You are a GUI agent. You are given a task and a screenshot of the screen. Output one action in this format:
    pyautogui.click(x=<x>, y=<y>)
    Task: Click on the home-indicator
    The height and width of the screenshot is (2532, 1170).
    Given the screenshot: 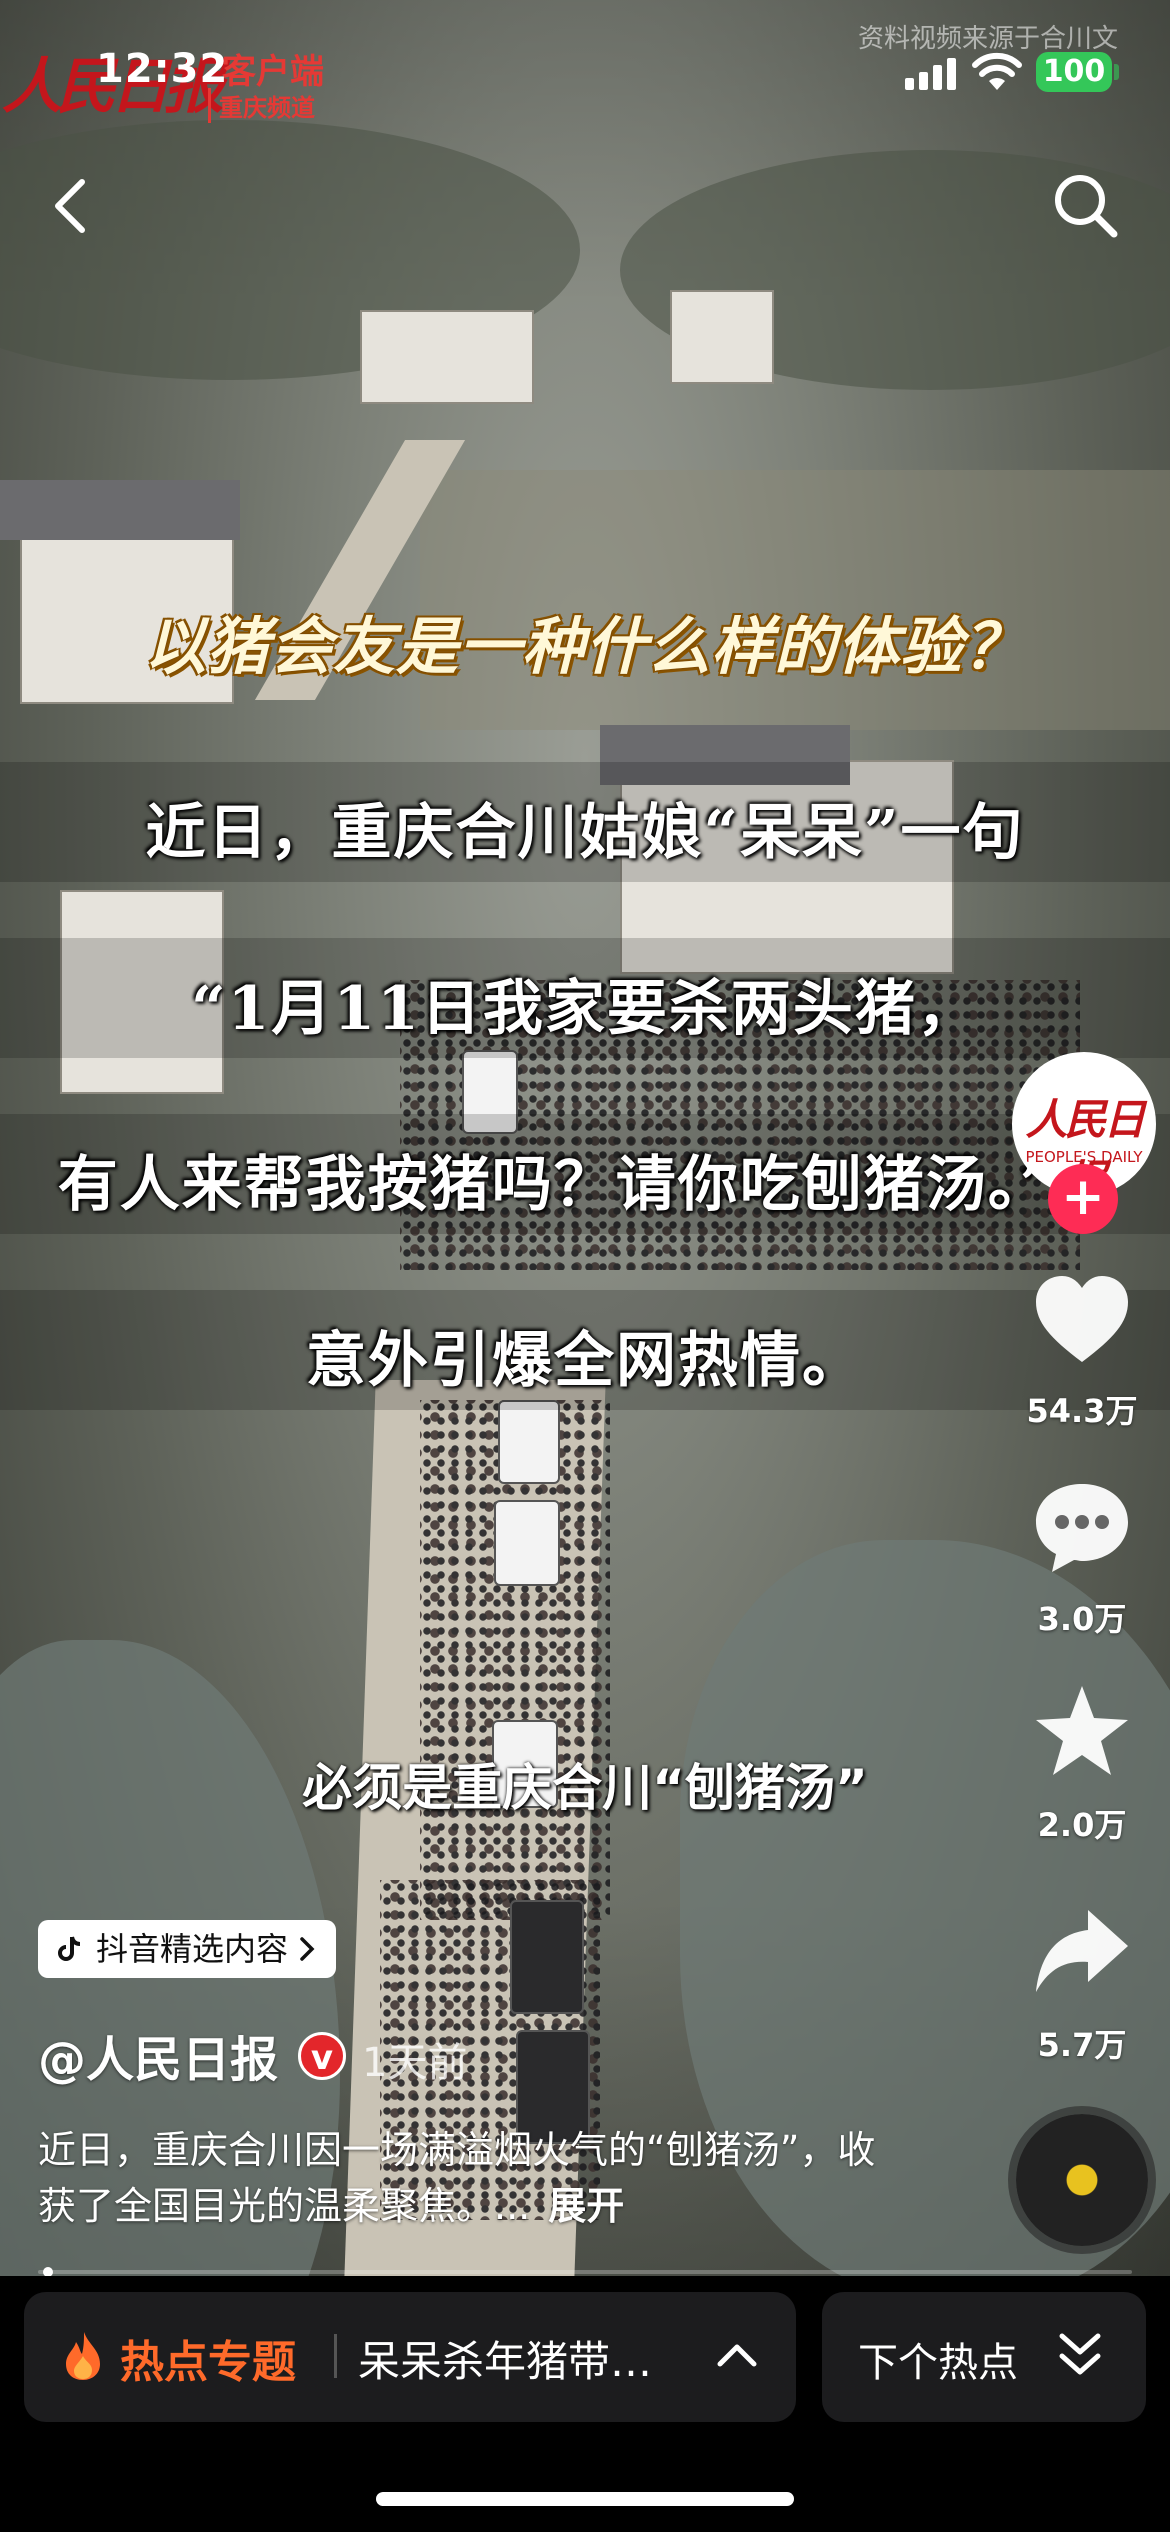 What is the action you would take?
    pyautogui.click(x=585, y=2499)
    